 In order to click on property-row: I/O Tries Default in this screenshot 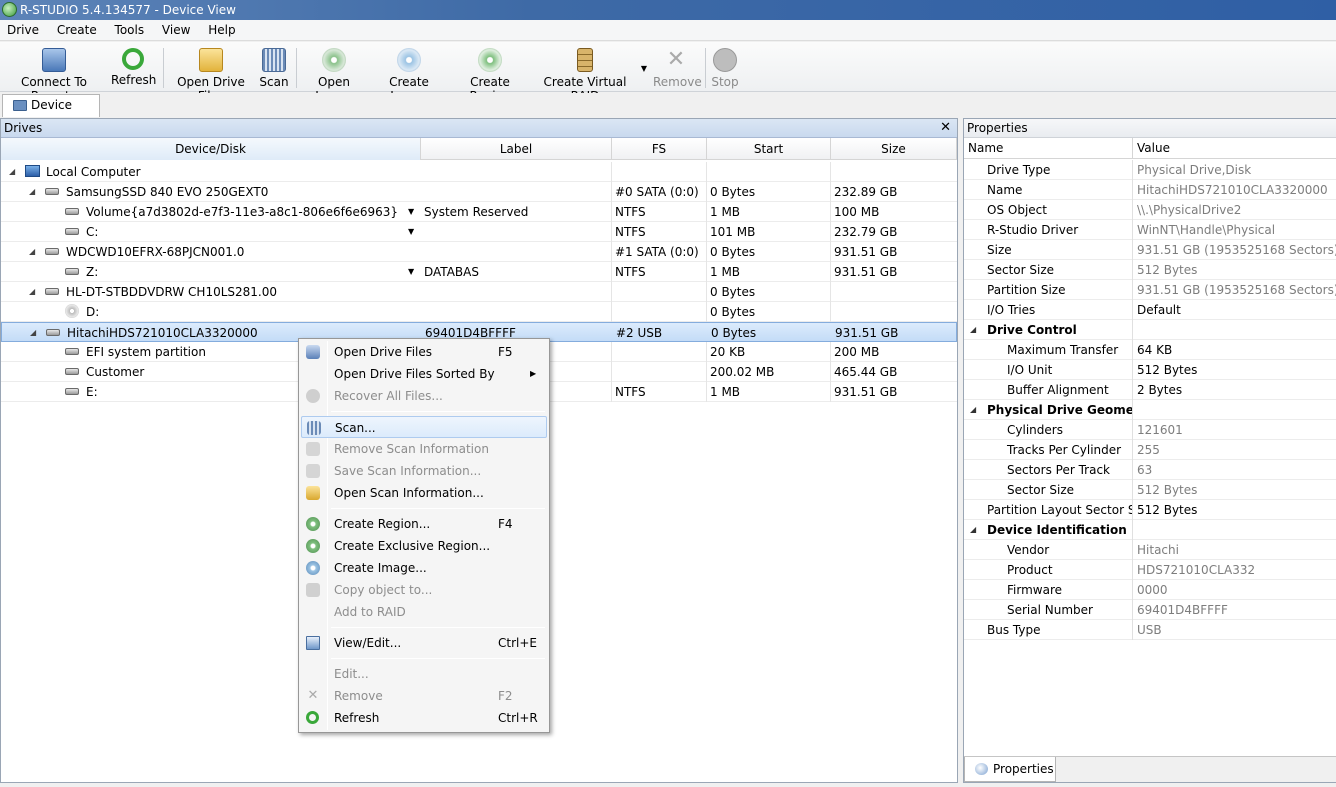, I will do `click(1150, 310)`.